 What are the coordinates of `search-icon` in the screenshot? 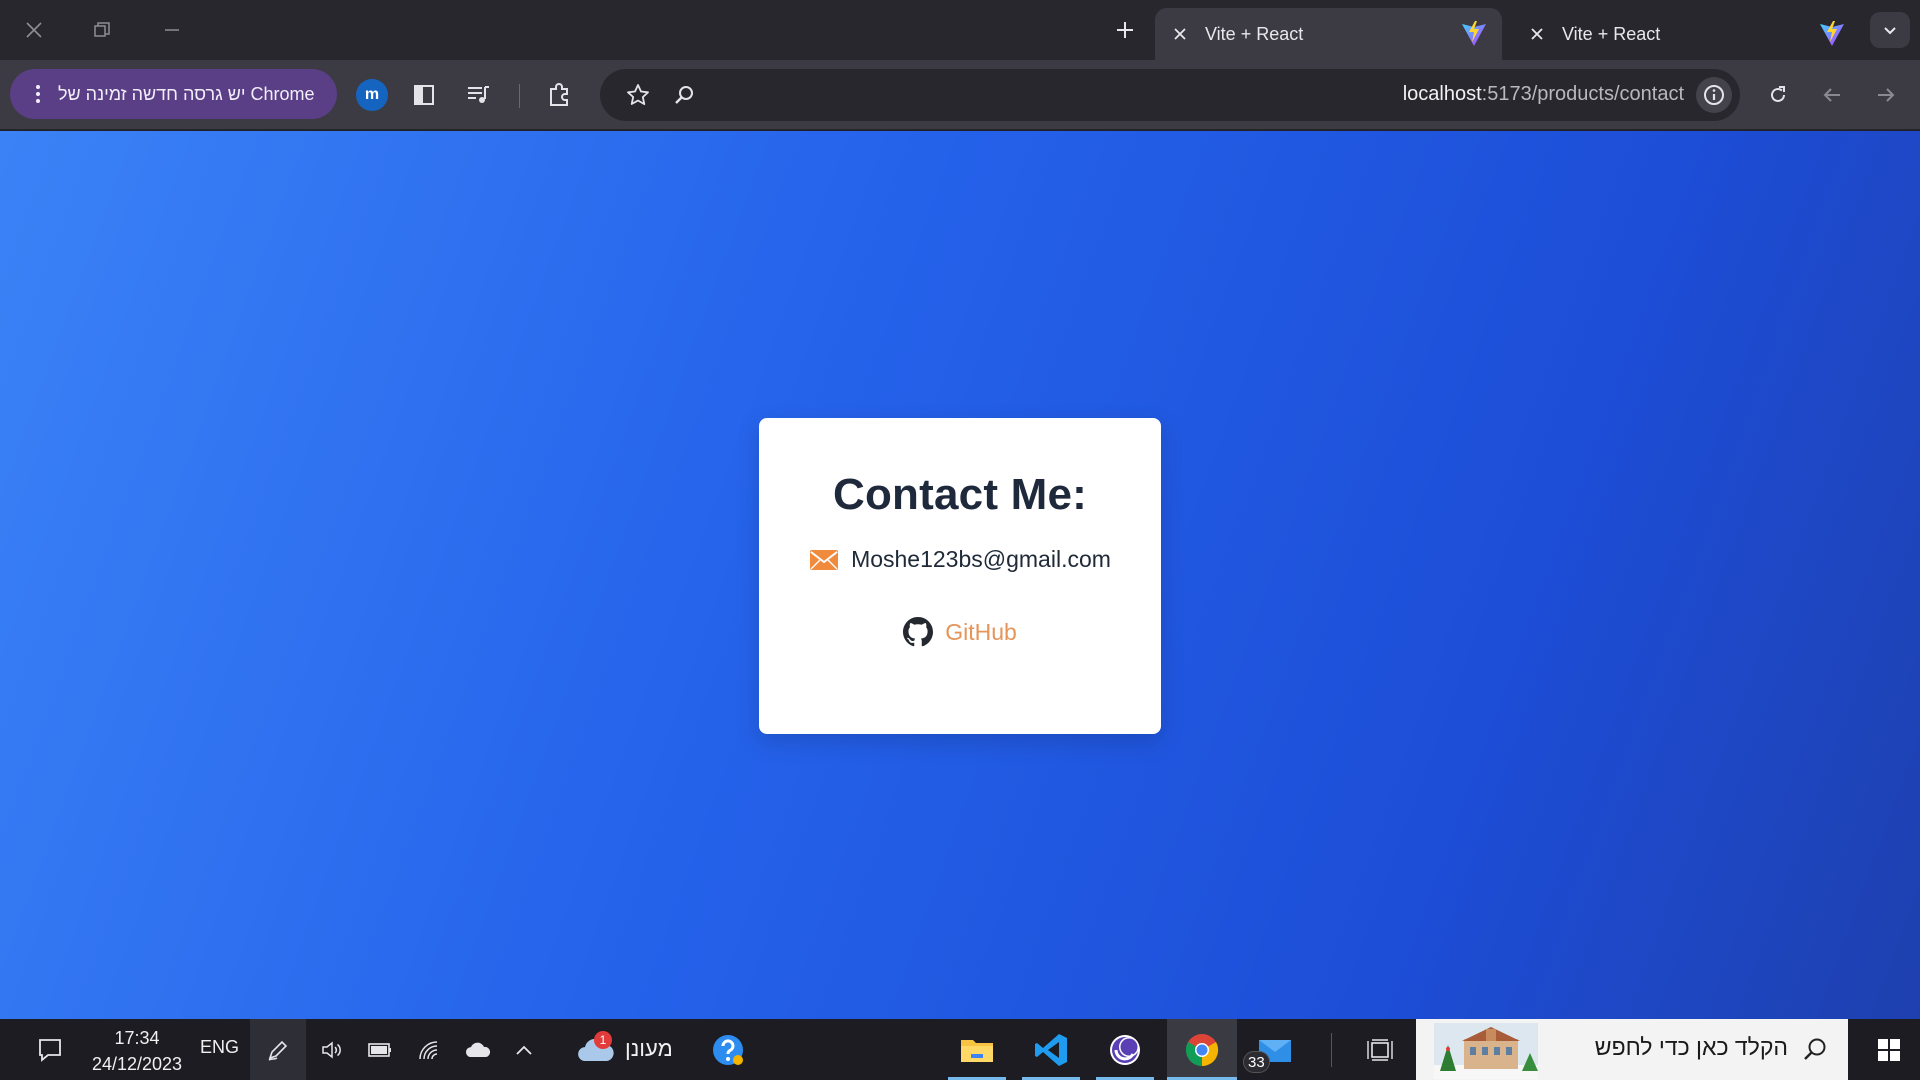 It's located at (1815, 1049).